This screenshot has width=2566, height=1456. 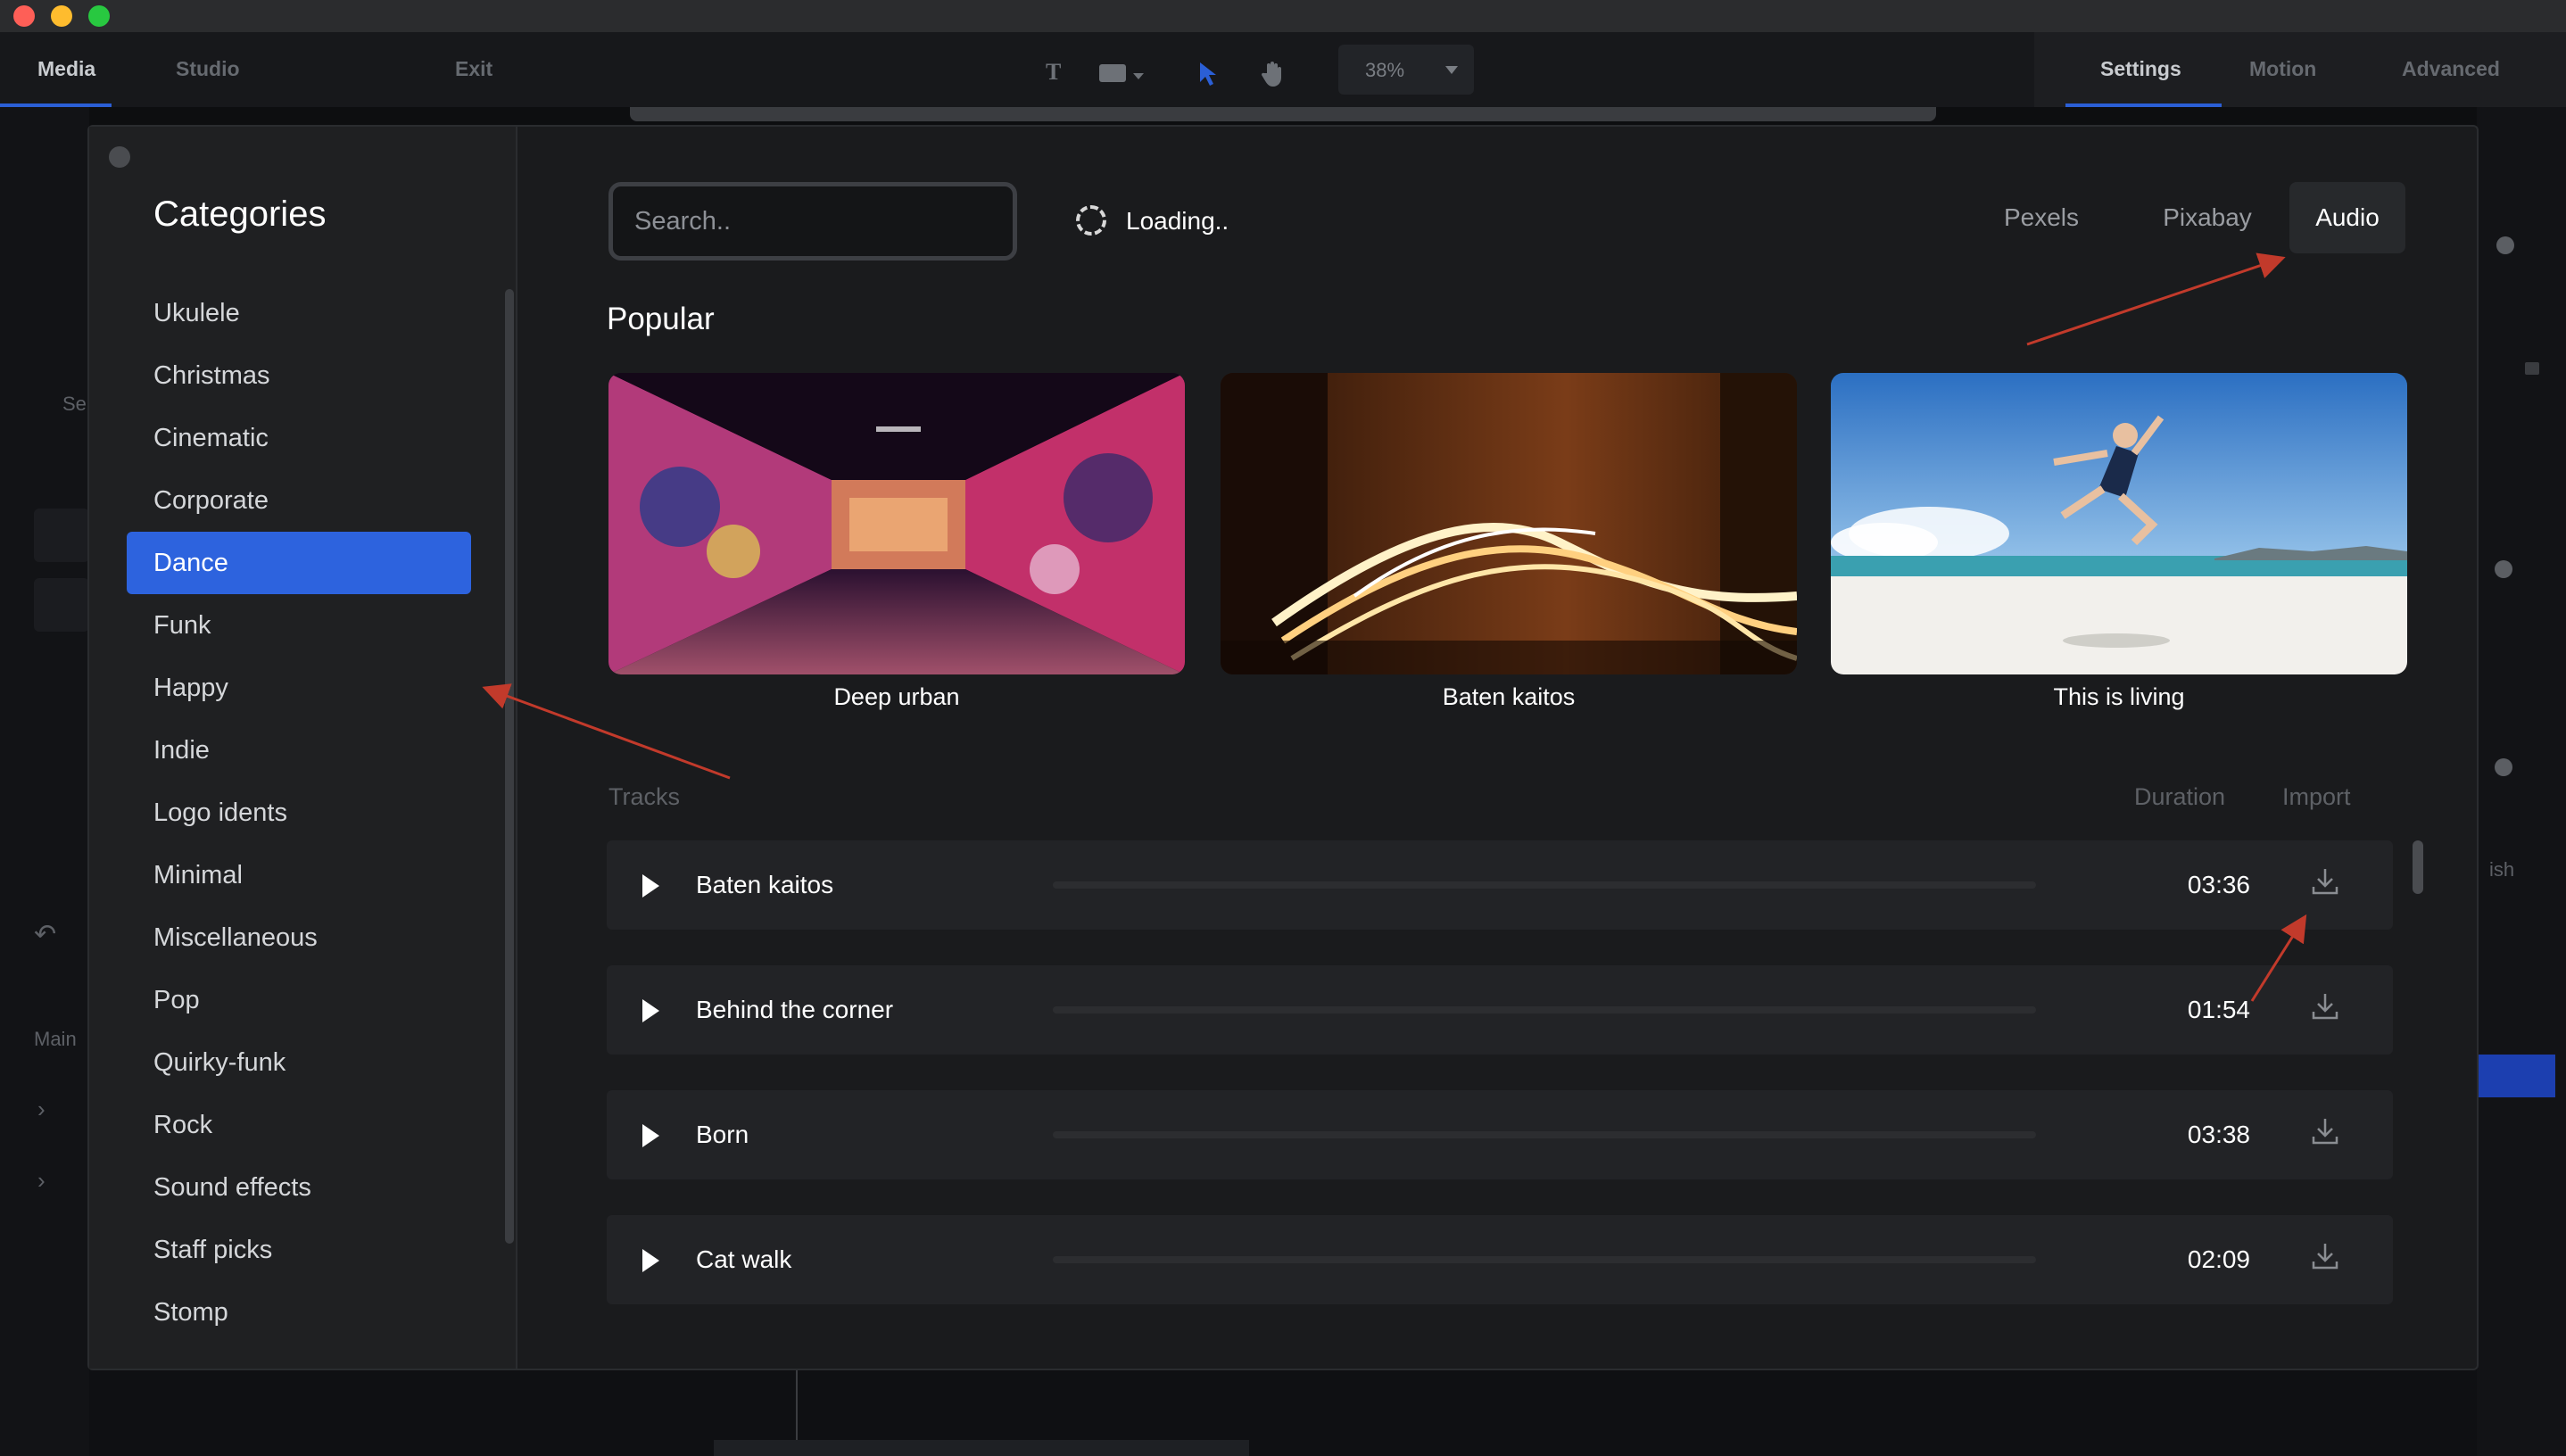 I want to click on categories-title: Categories, so click(x=240, y=214).